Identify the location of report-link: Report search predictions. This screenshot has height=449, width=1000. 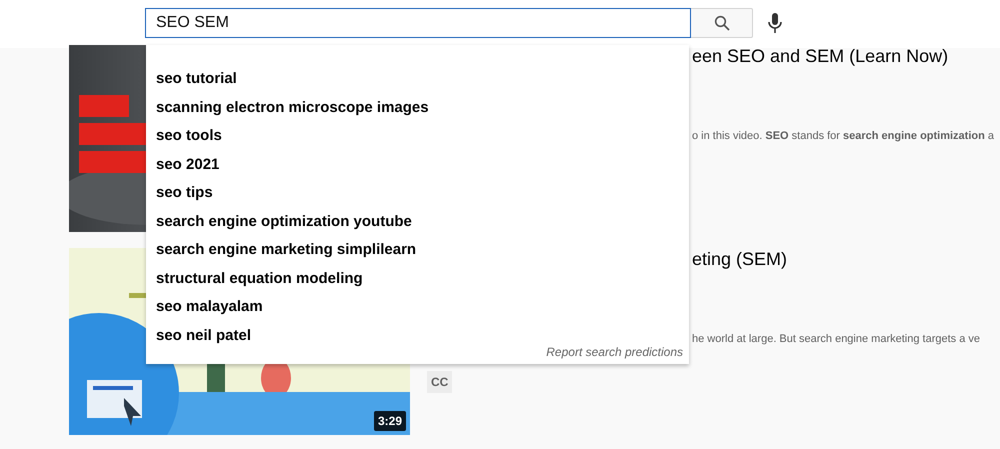
(614, 352).